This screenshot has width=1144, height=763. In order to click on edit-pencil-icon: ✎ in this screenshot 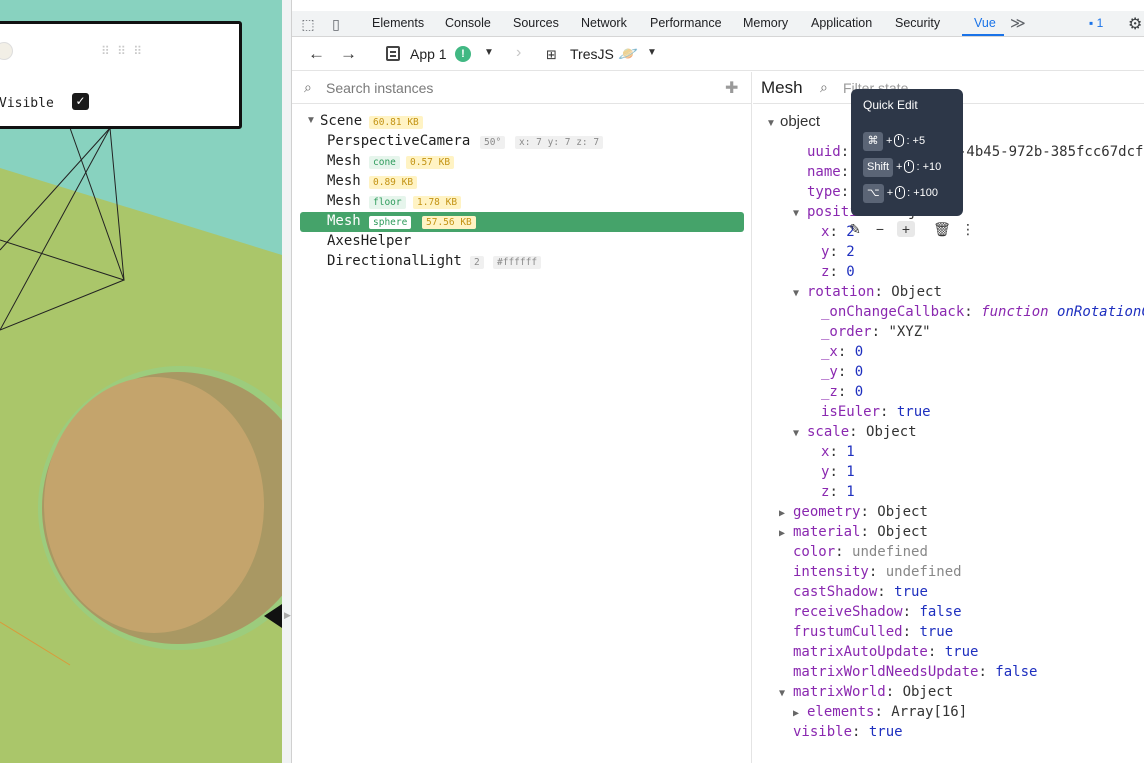, I will do `click(855, 229)`.